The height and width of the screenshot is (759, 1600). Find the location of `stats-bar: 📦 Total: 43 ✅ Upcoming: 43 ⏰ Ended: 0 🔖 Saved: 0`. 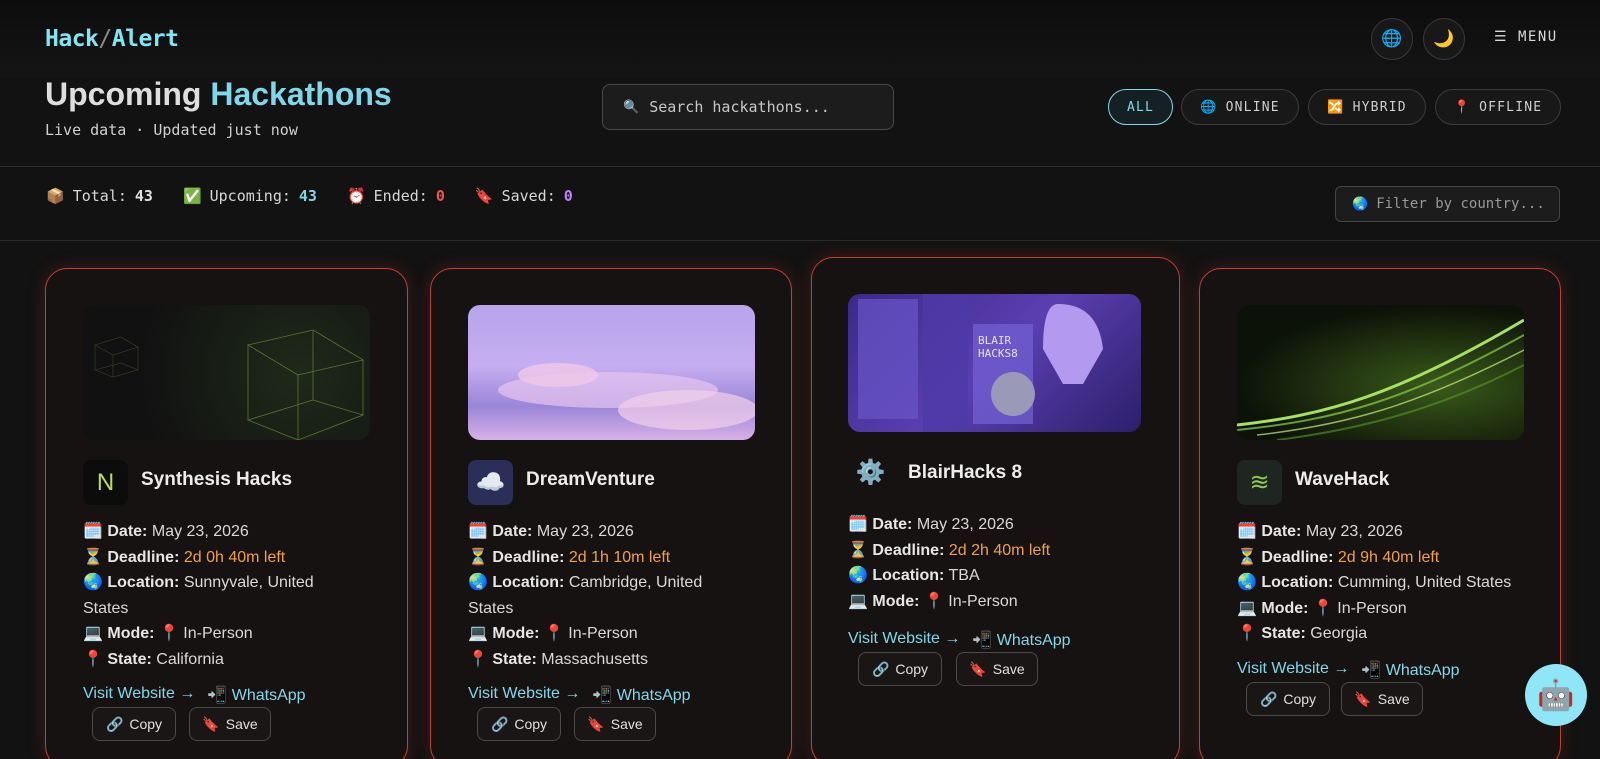

stats-bar: 📦 Total: 43 ✅ Upcoming: 43 ⏰ Ended: 0 🔖 Saved: 0 is located at coordinates (309, 196).